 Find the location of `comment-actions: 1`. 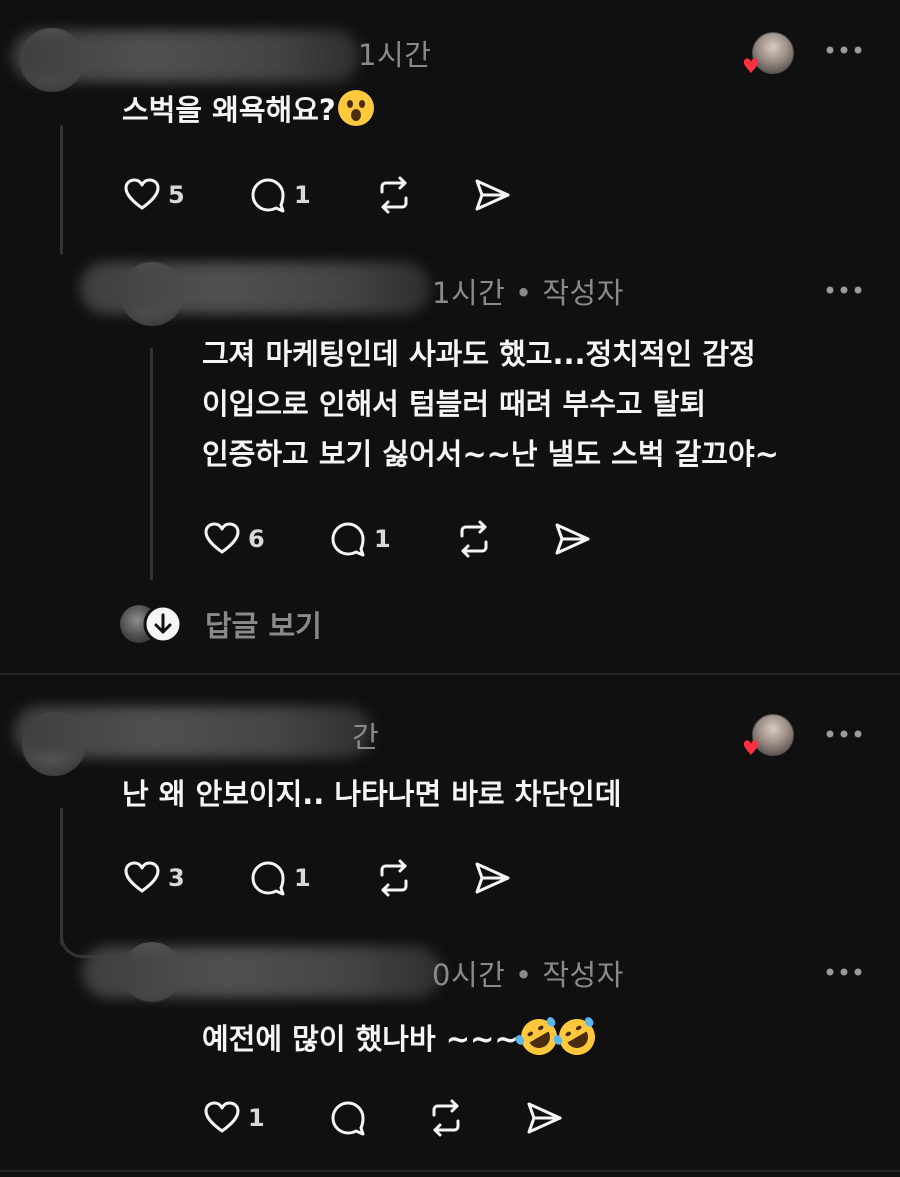

comment-actions: 1 is located at coordinates (388, 1118).